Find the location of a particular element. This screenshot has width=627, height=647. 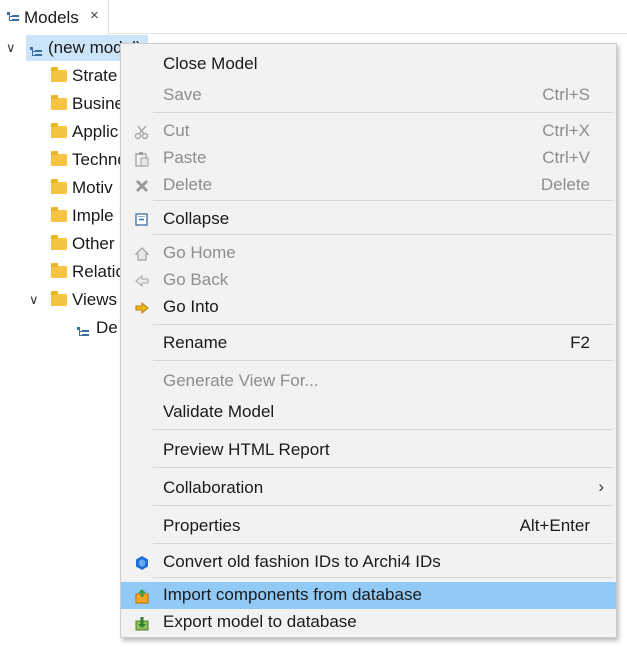

tree-folder: Applic is located at coordinates (60, 132).